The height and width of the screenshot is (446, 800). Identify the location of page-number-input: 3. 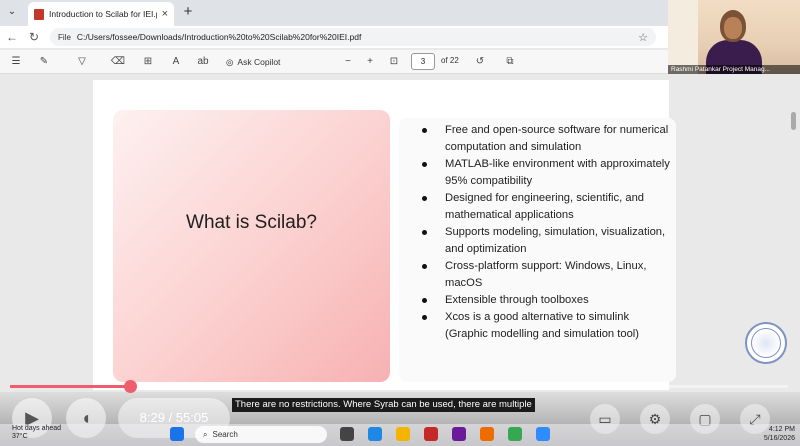
(423, 61).